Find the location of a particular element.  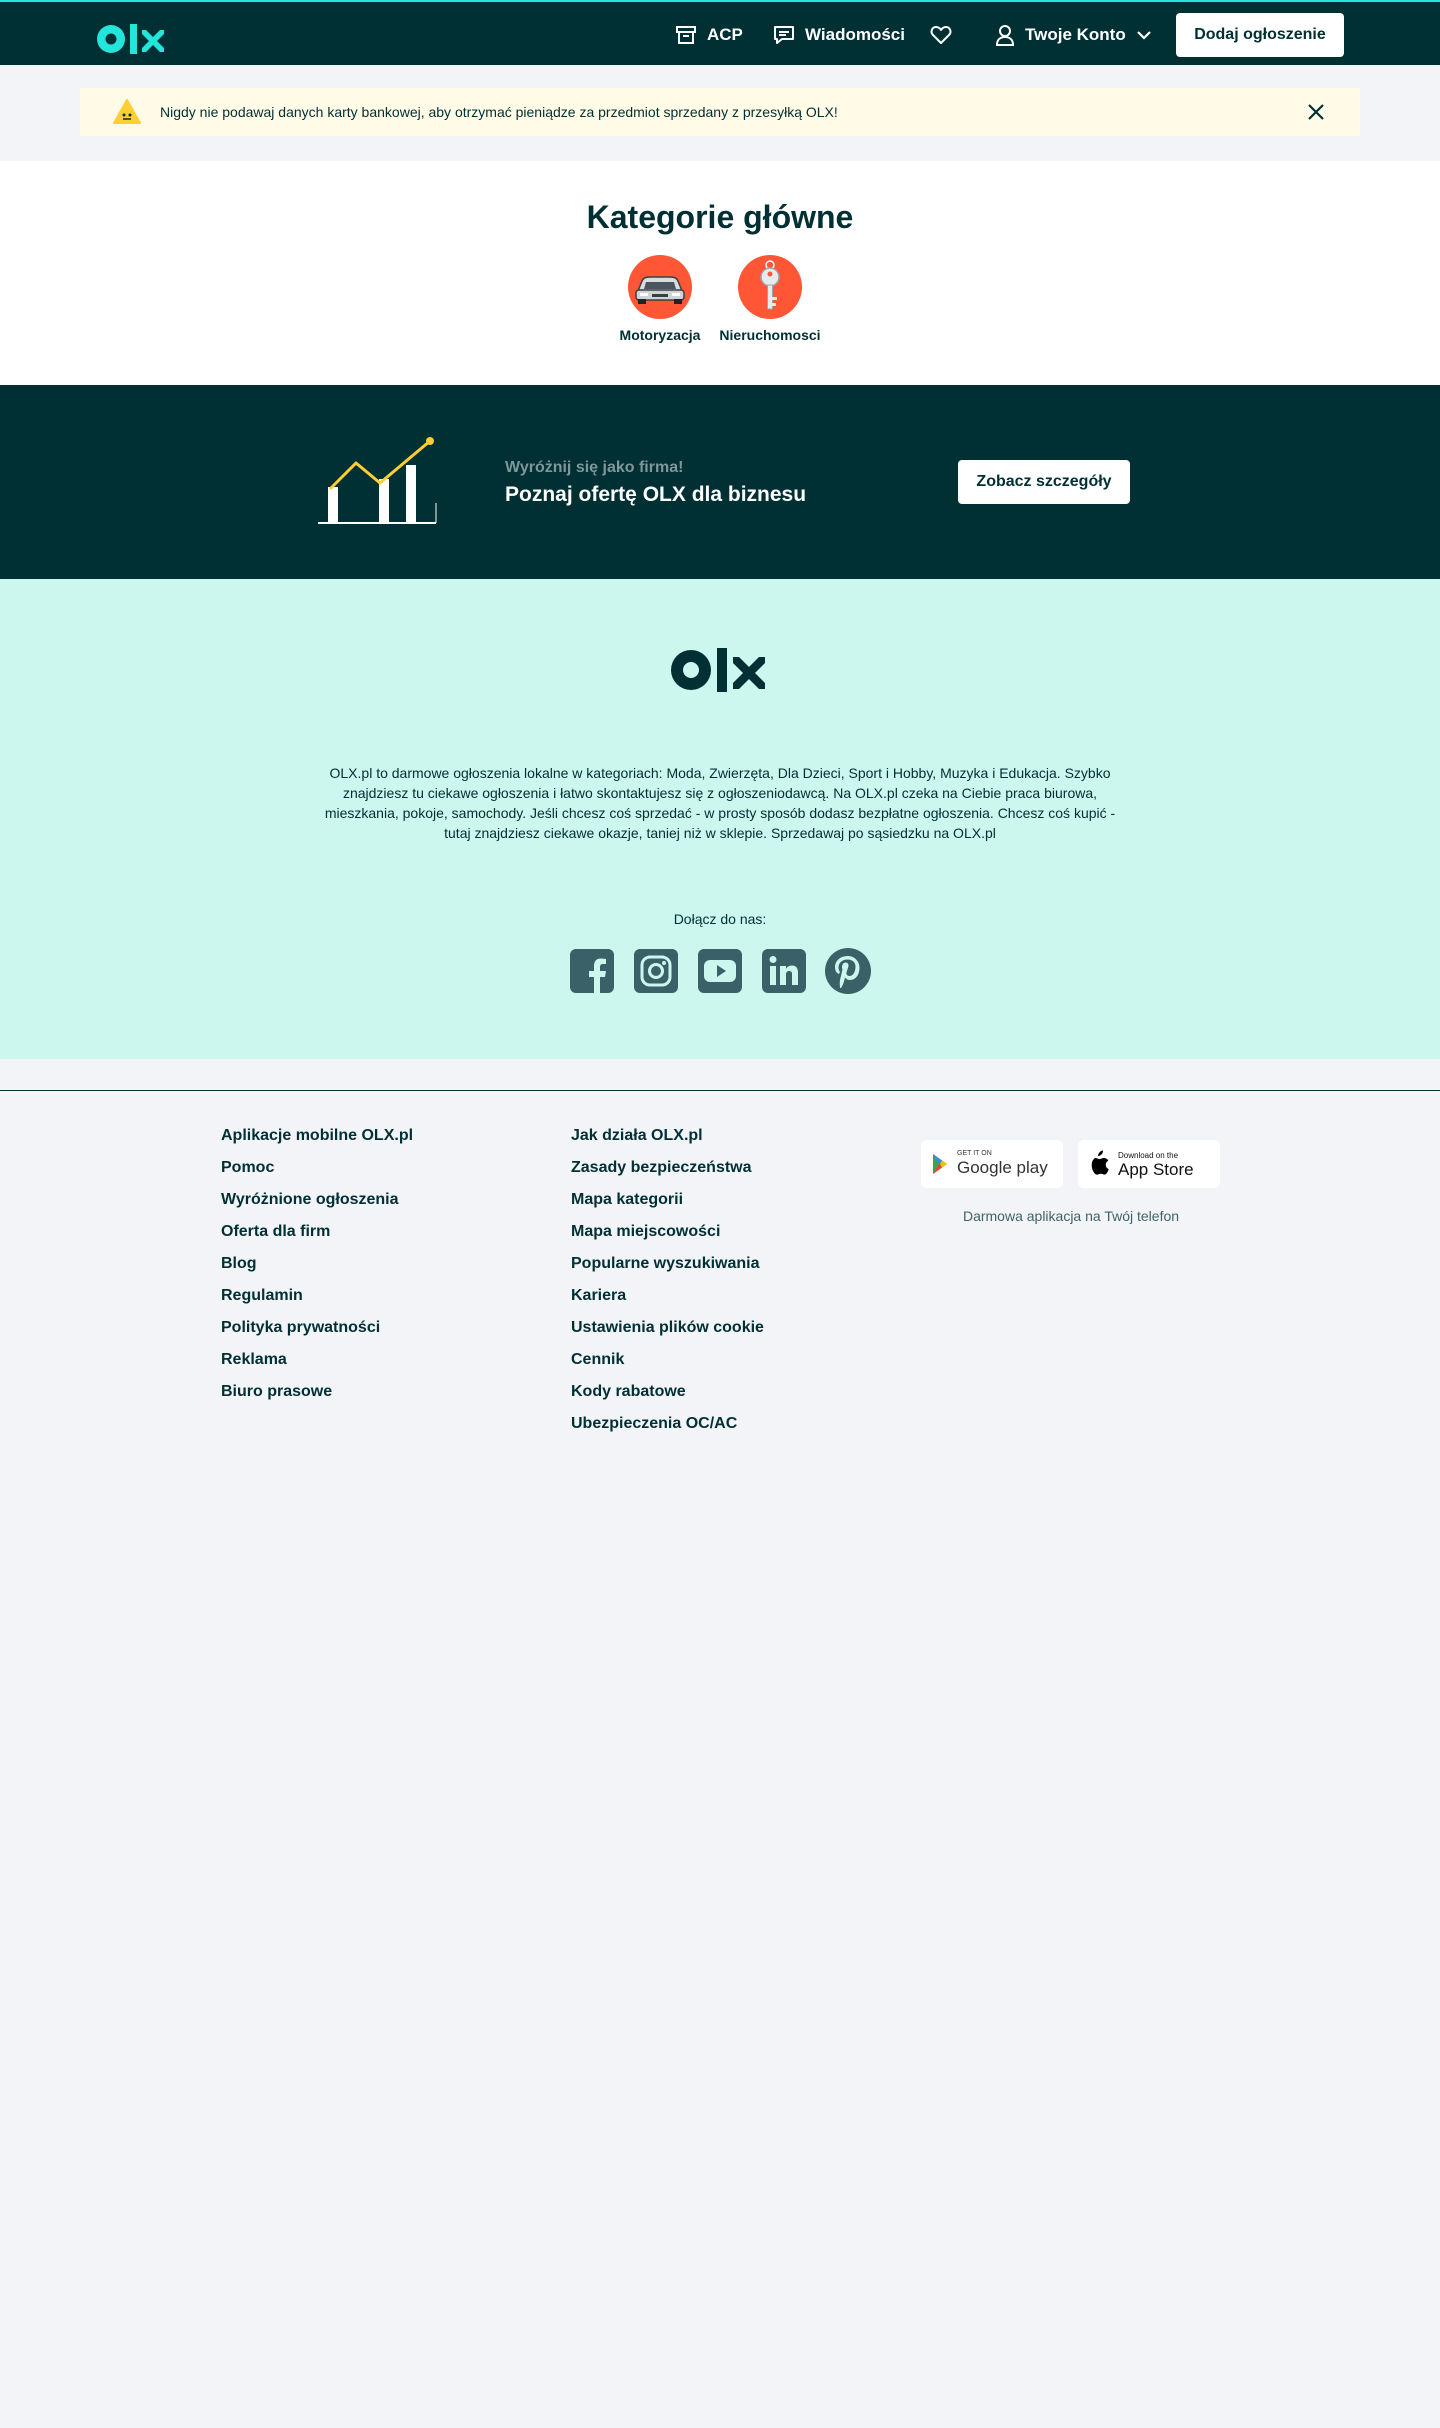

nav-account: Twoje Konto is located at coordinates (1073, 35).